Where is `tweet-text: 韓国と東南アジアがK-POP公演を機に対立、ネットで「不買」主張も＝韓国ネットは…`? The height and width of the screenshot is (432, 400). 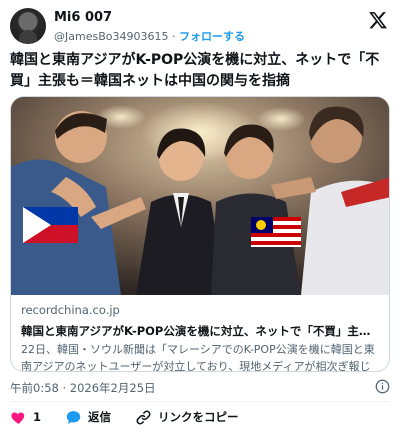 tweet-text: 韓国と東南アジアがK-POP公演を機に対立、ネットで「不買」主張も＝韓国ネットは… is located at coordinates (195, 70).